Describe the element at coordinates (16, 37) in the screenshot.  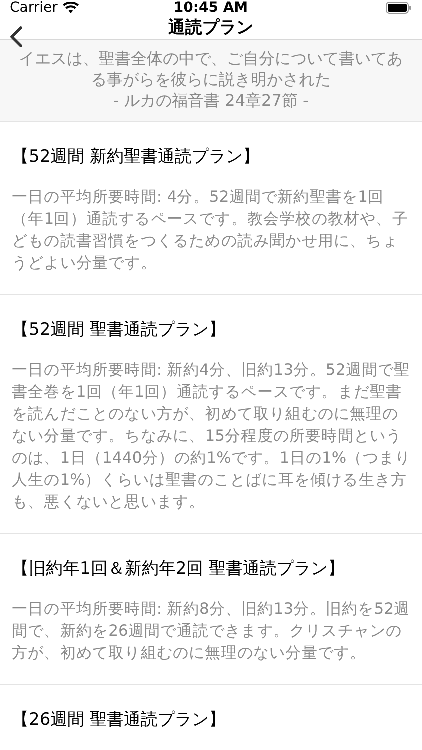
I see `back-chevron-icon` at that location.